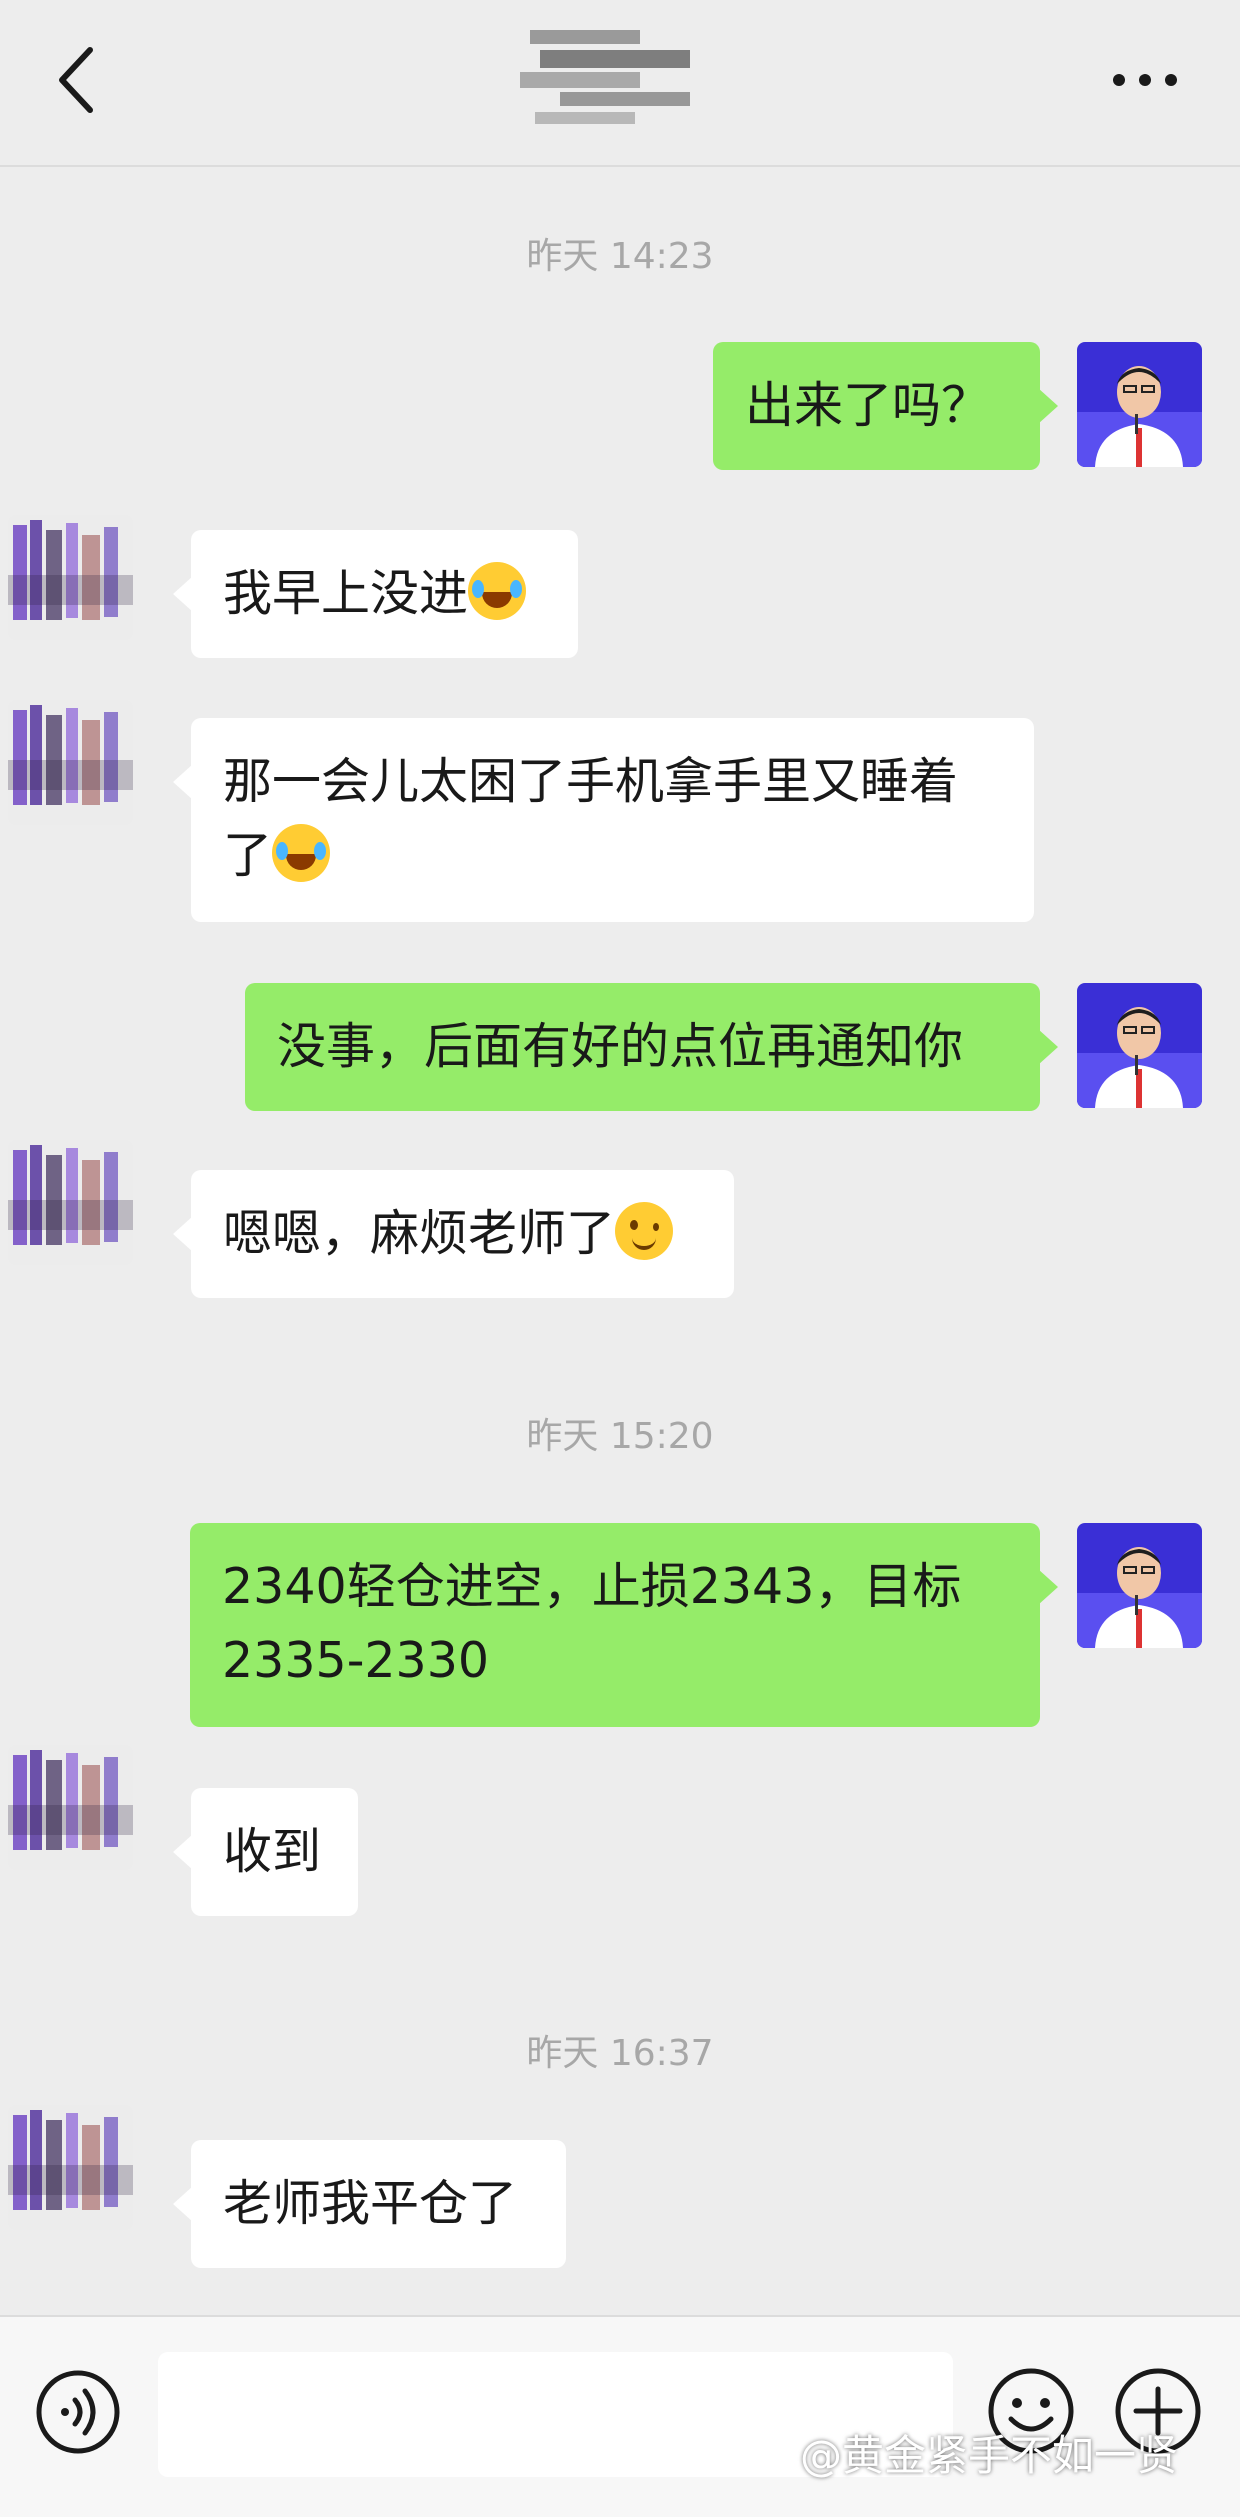  I want to click on message-bubble: 我早上没进, so click(375, 594).